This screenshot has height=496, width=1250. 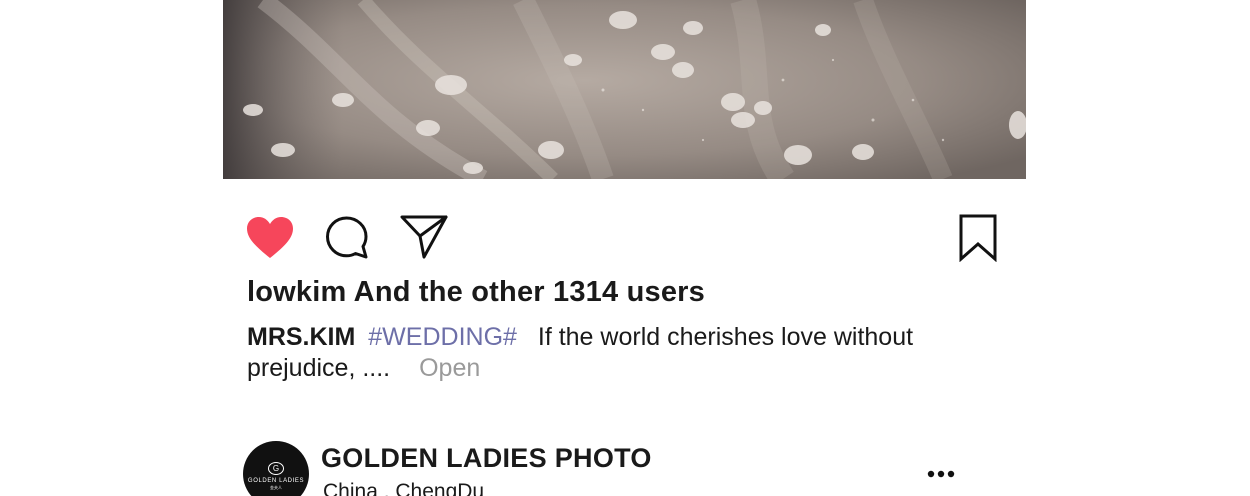 I want to click on golden-ladies-logo-icon: G, so click(x=276, y=468).